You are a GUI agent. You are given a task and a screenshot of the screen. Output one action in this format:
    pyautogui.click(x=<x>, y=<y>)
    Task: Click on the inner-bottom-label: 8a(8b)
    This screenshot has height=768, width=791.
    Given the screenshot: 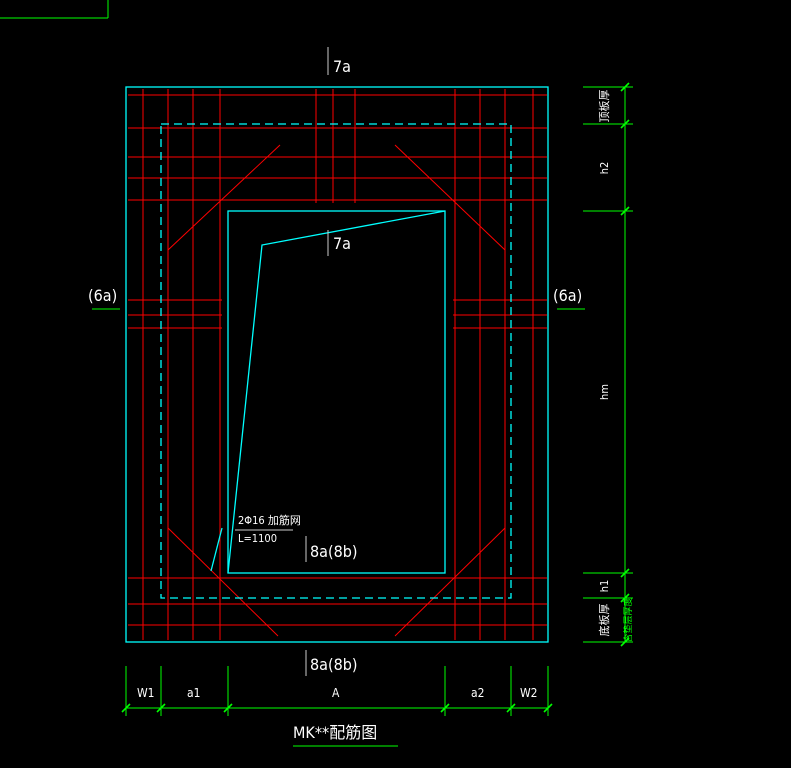 What is the action you would take?
    pyautogui.click(x=334, y=551)
    